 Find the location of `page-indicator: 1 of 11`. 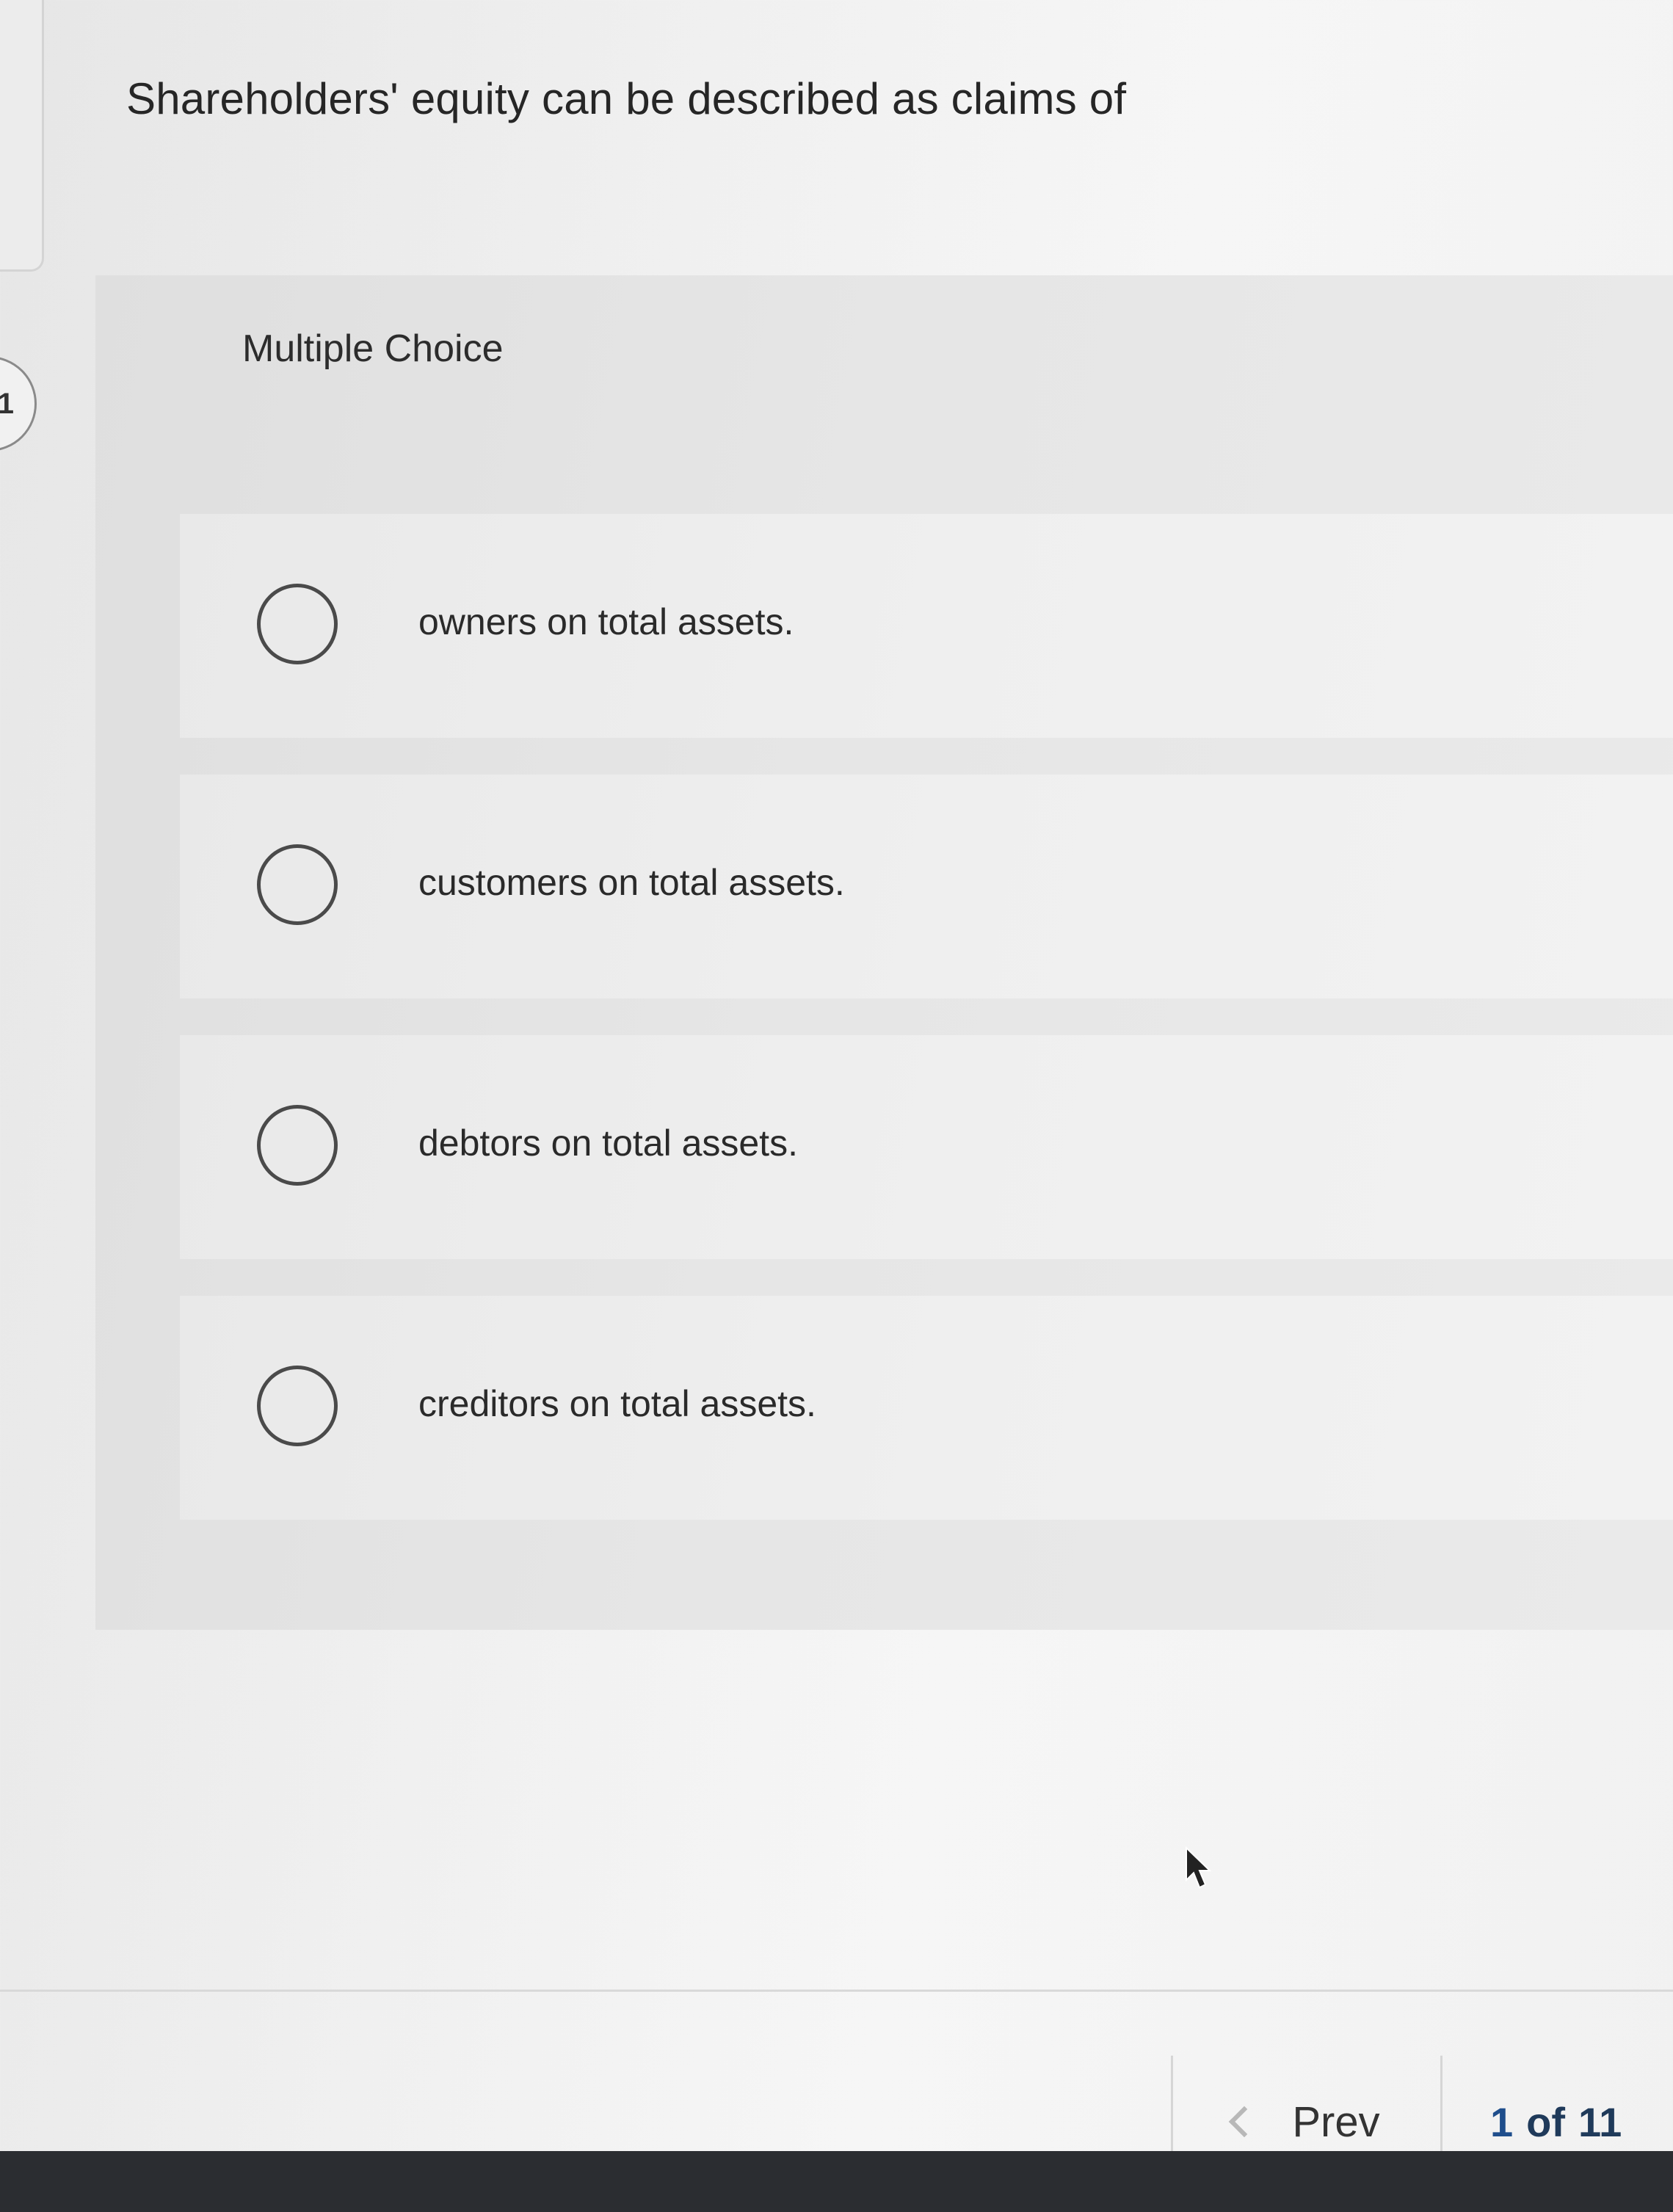

page-indicator: 1 of 11 is located at coordinates (1556, 2122).